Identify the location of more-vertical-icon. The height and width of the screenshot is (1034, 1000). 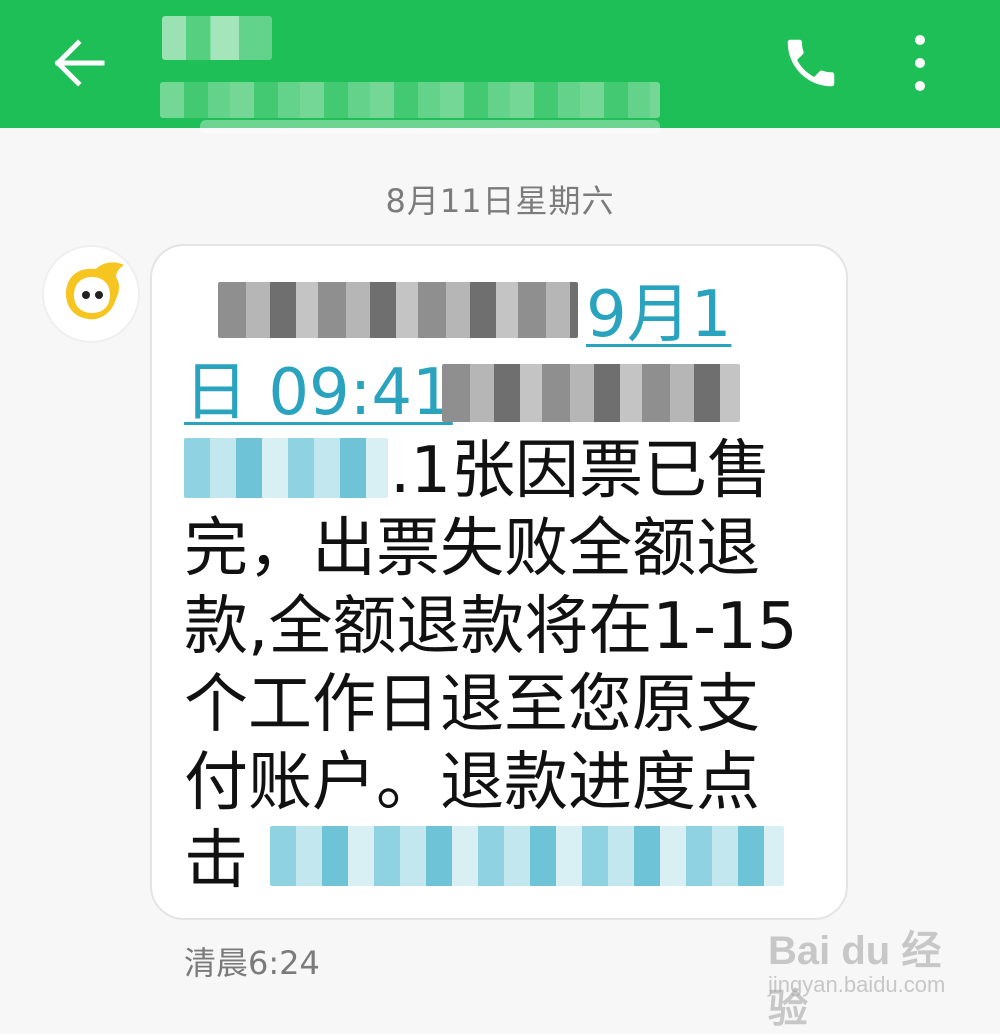
(920, 63).